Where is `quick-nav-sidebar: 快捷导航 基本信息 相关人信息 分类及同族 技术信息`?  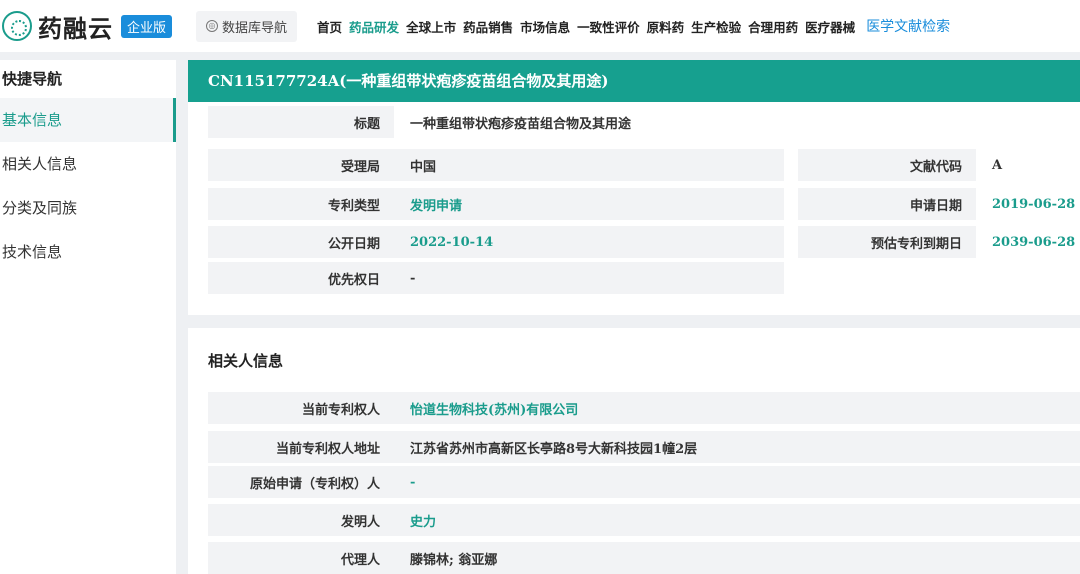
quick-nav-sidebar: 快捷导航 基本信息 相关人信息 分类及同族 技术信息 is located at coordinates (88, 317).